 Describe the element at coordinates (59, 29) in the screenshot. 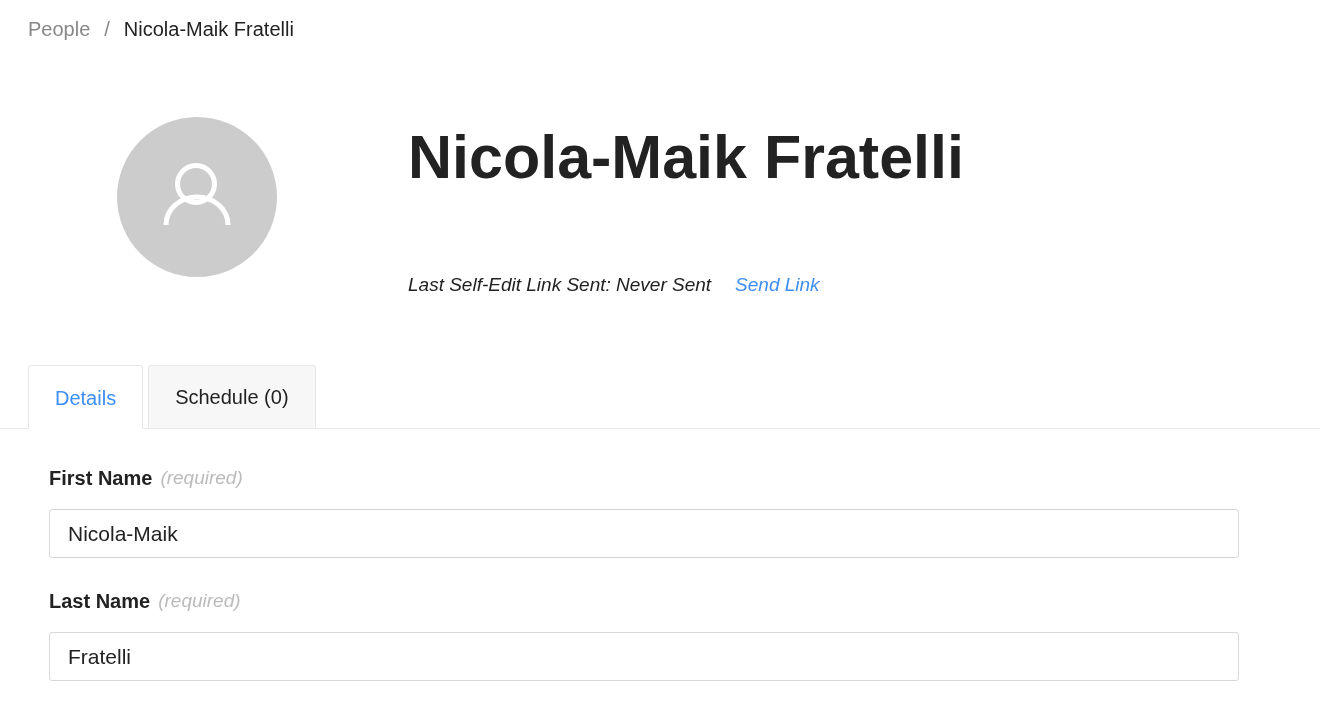

I see `breadcrumb-link: People` at that location.